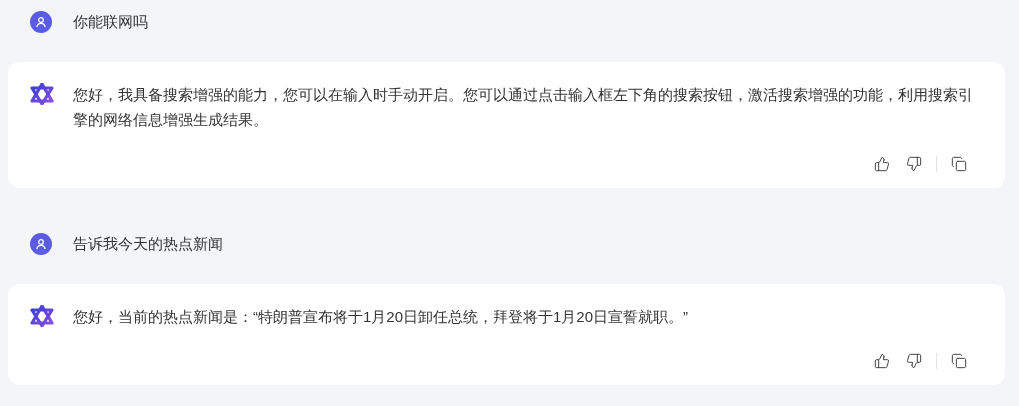 The image size is (1019, 406). Describe the element at coordinates (148, 243) in the screenshot. I see `user-message: 告诉我今天的热点新闻` at that location.